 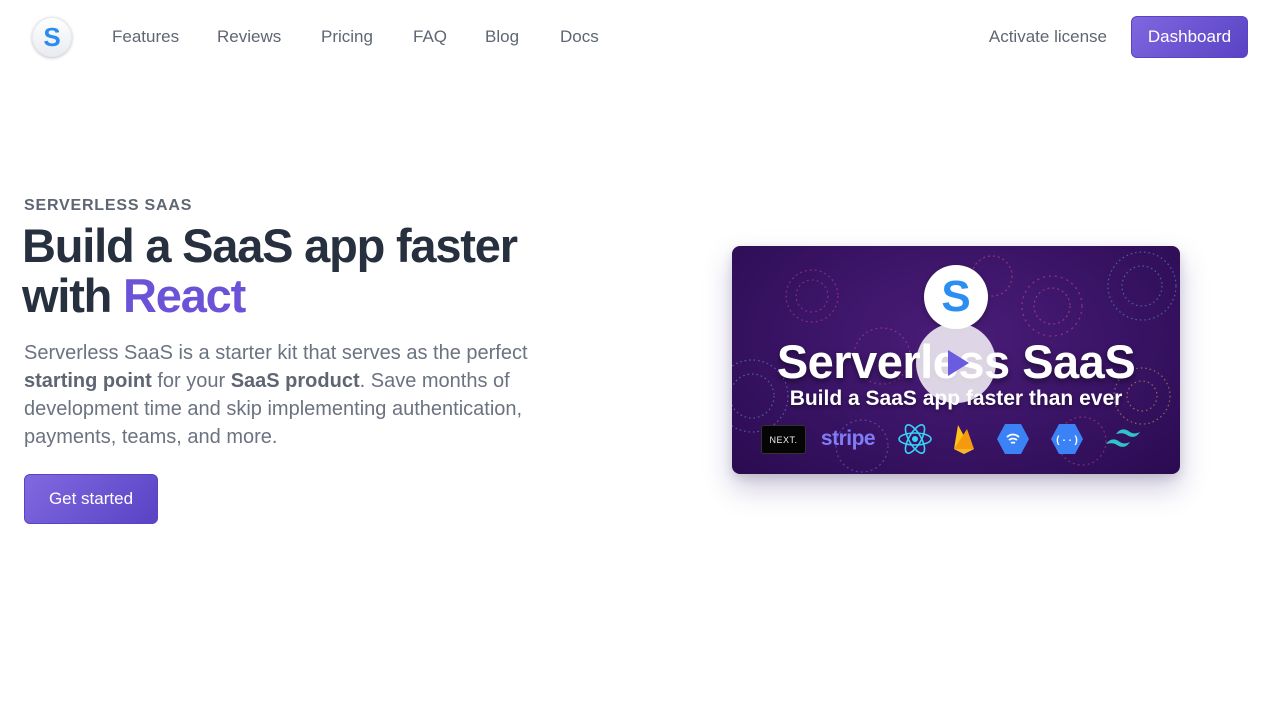 I want to click on headline-line1: Build a SaaS app faster, so click(x=270, y=245).